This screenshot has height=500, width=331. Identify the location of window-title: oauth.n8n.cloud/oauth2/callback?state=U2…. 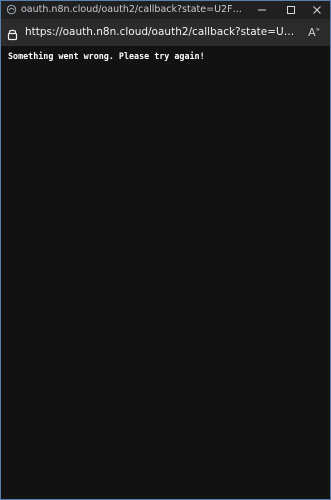
(133, 9).